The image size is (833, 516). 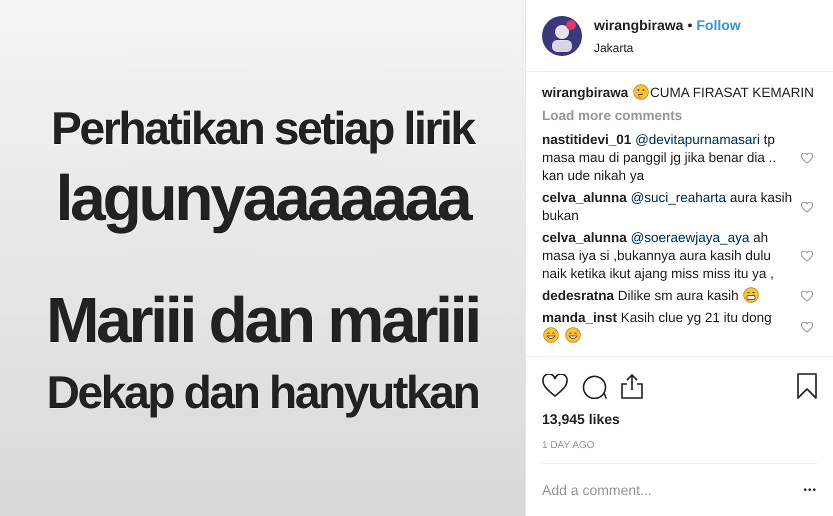 I want to click on comment: manda_inst Kasih clue yg 21 itu dong, so click(x=667, y=327).